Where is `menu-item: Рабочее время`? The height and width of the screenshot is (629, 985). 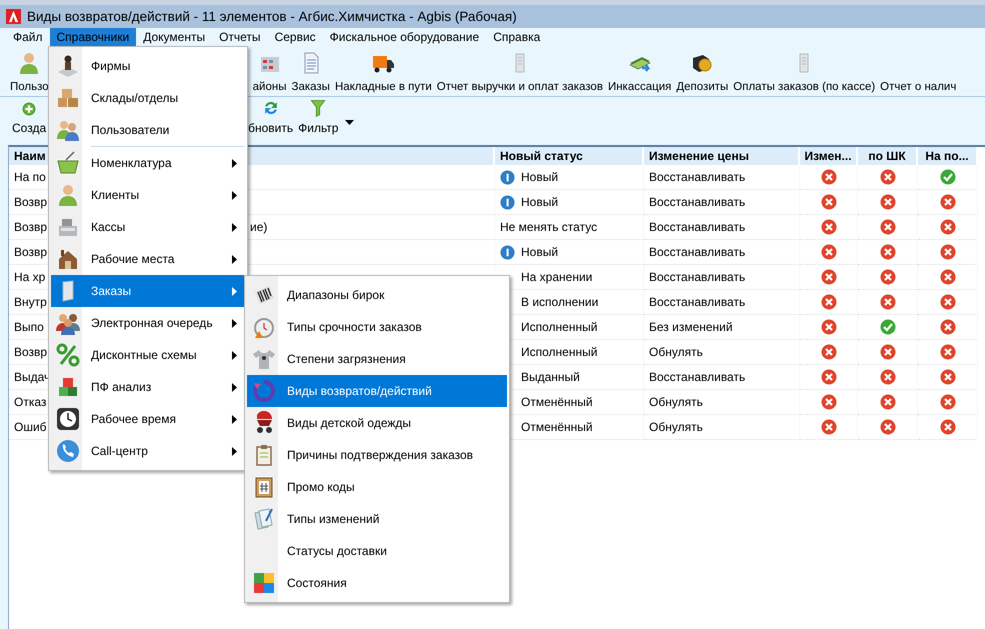 menu-item: Рабочее время is located at coordinates (148, 419).